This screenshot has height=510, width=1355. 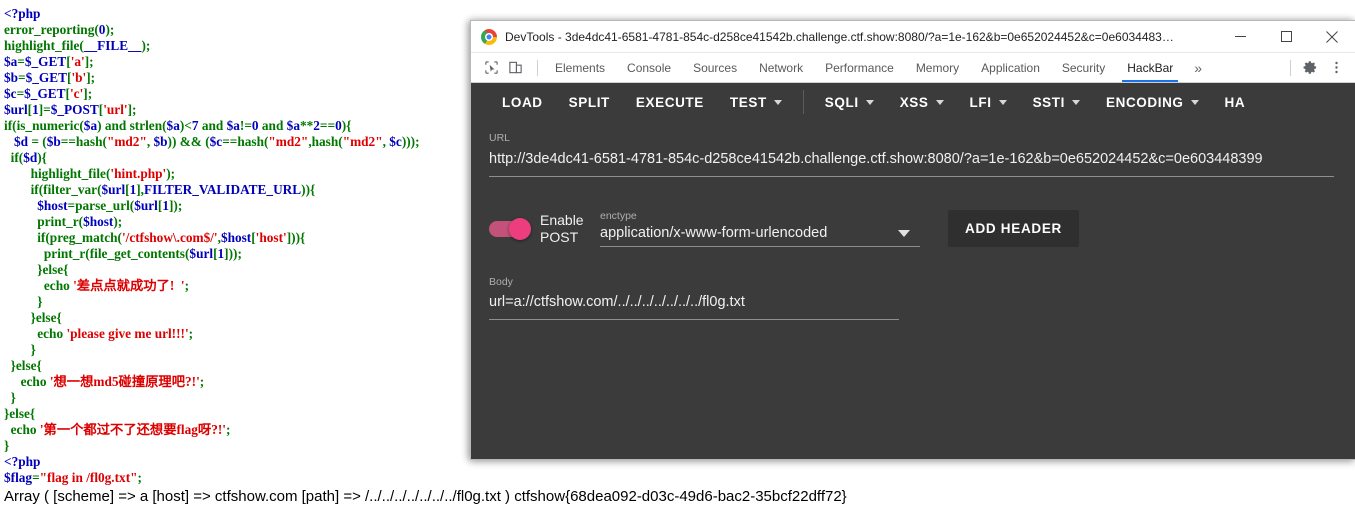 I want to click on php-token: $host, so click(x=236, y=237).